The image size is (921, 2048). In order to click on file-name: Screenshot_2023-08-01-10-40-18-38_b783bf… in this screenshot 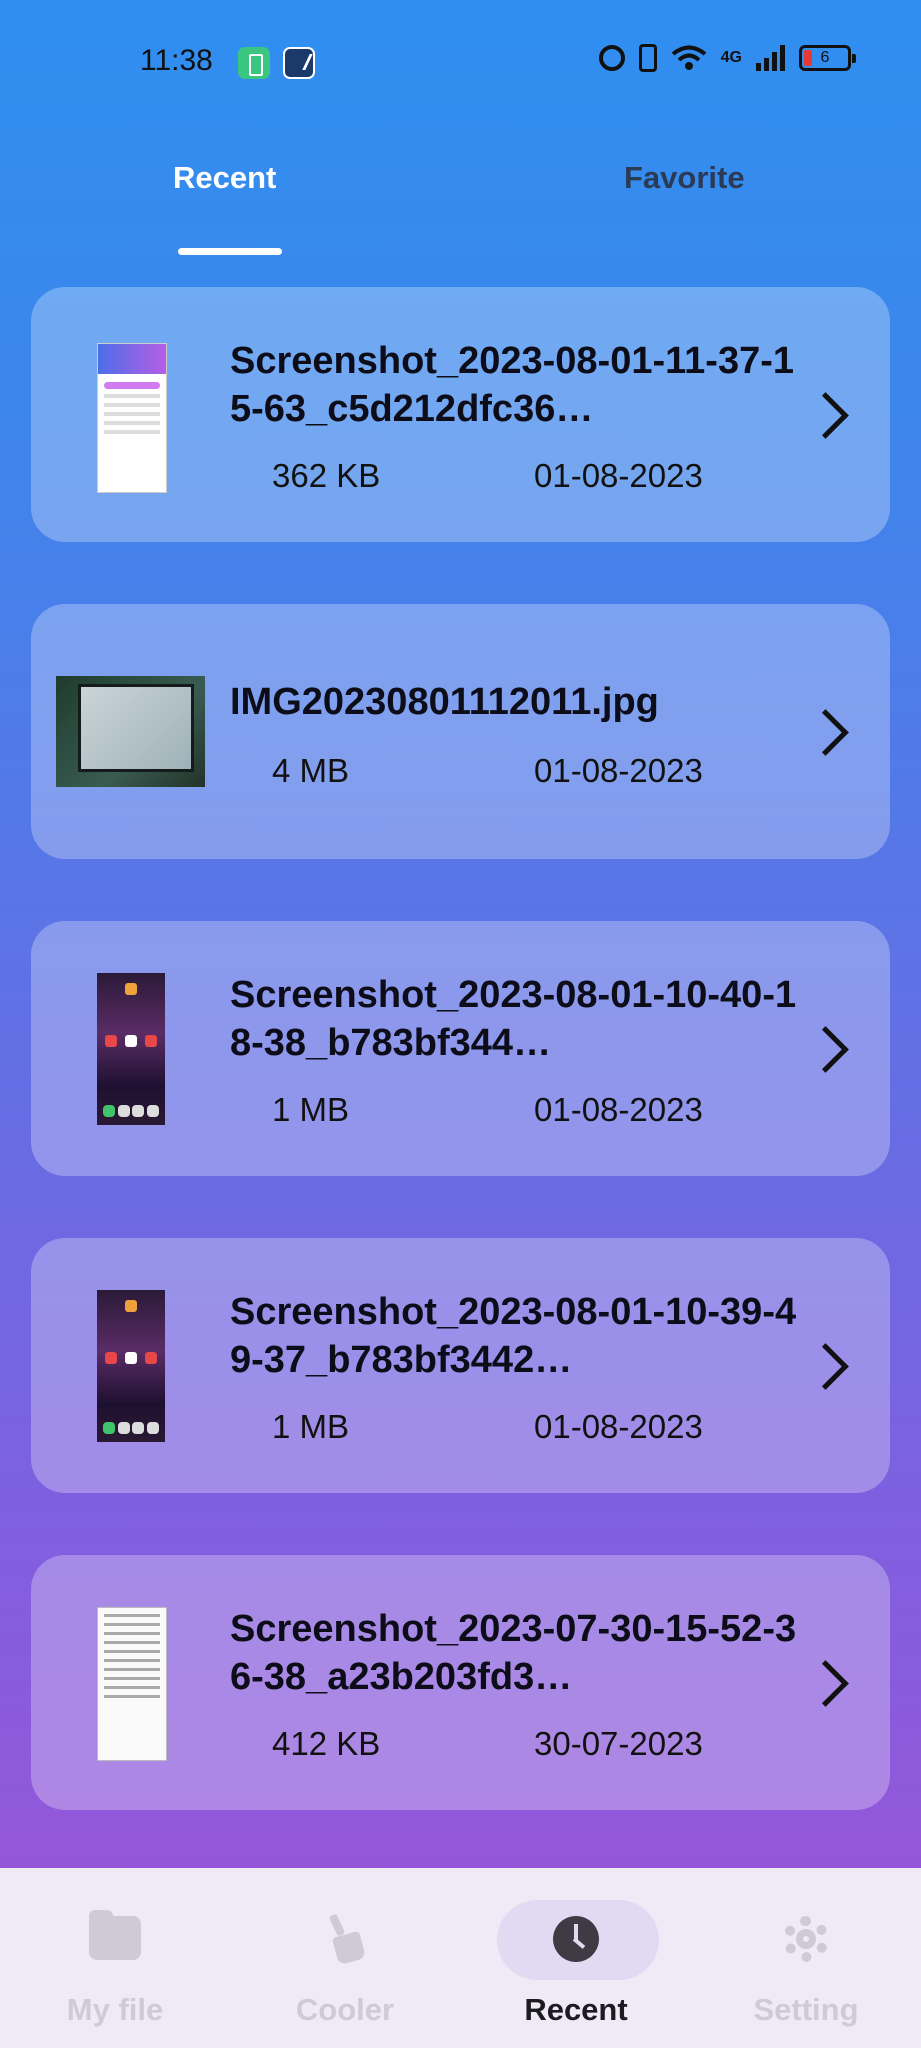, I will do `click(513, 1019)`.